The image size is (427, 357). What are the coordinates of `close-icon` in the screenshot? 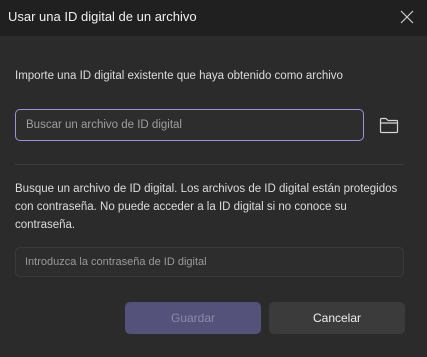 It's located at (407, 17).